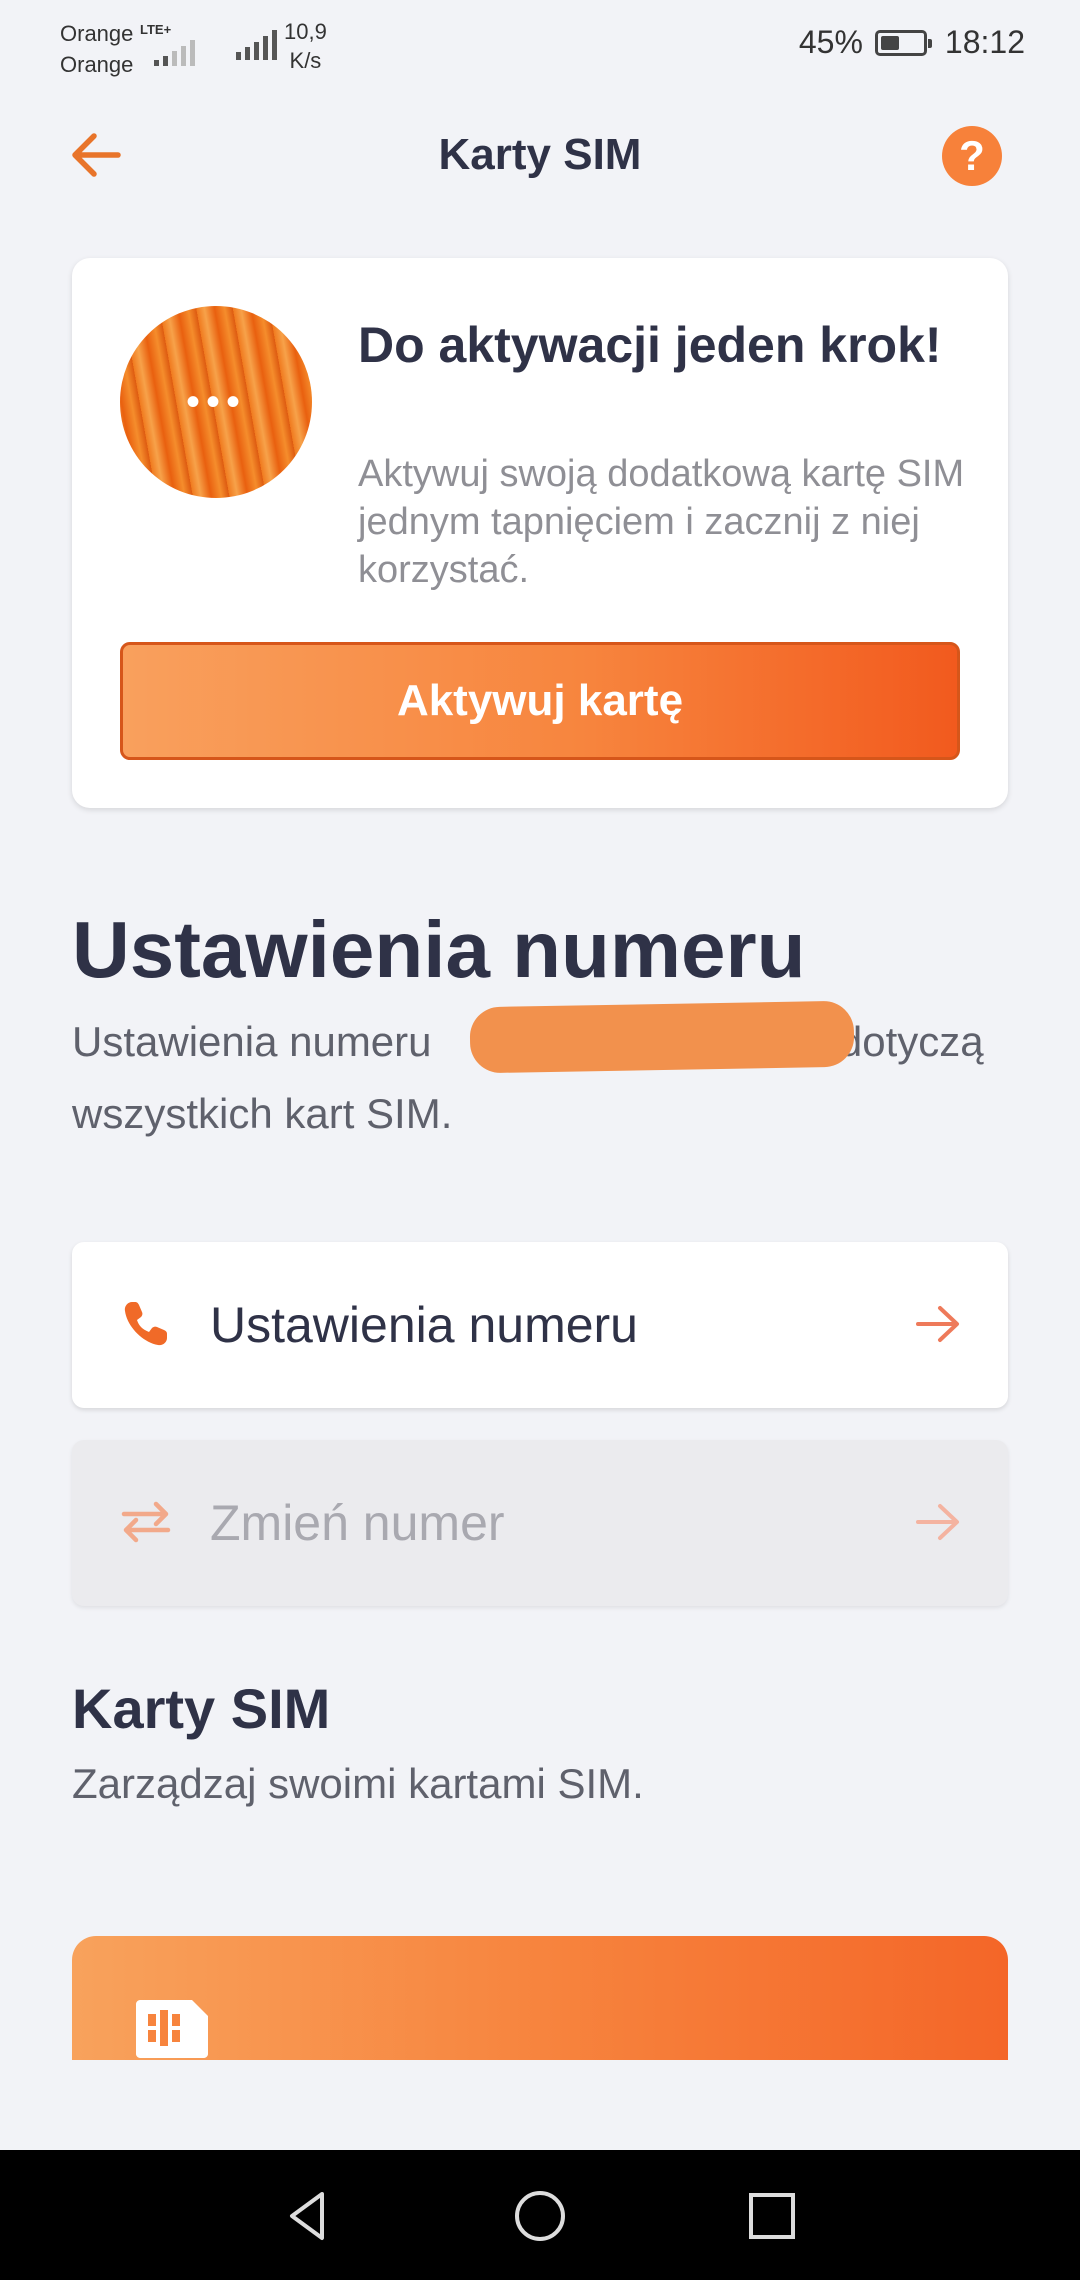 The image size is (1080, 2280). I want to click on battery-fill, so click(889, 42).